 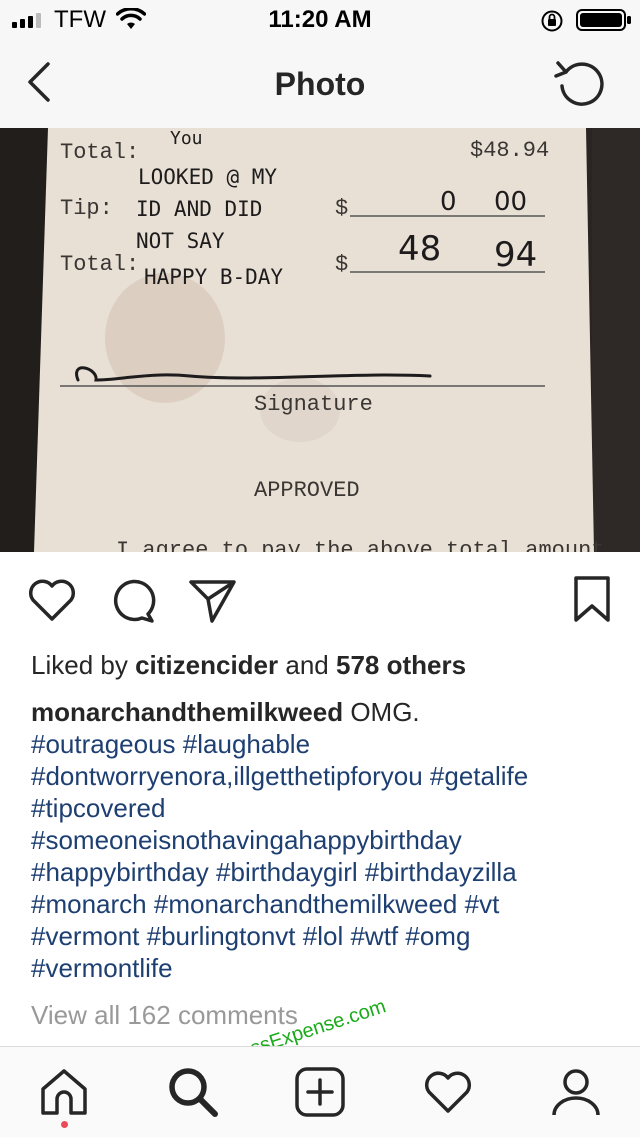 I want to click on receipt-tip-dollars: 0, so click(x=448, y=202).